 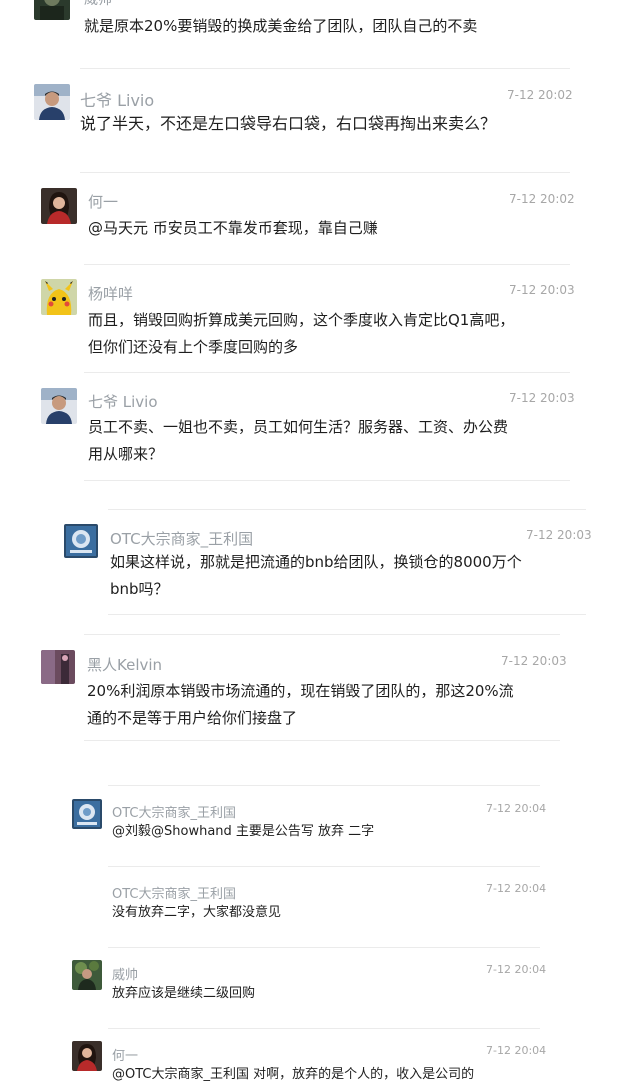 What do you see at coordinates (233, 228) in the screenshot?
I see `comment-text: @马天元 币安员工不靠发币套现，靠自己赚` at bounding box center [233, 228].